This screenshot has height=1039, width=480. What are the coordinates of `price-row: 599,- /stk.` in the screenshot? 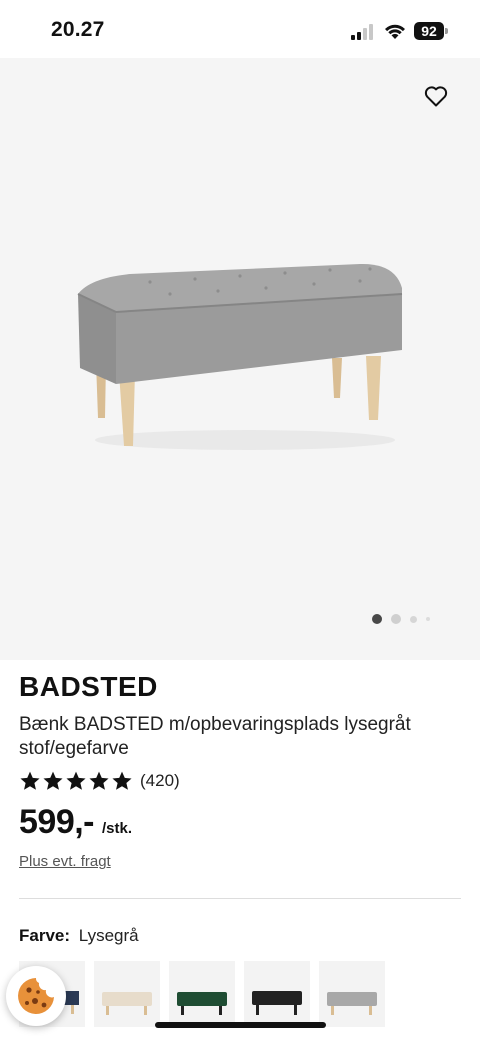 It's located at (75, 822).